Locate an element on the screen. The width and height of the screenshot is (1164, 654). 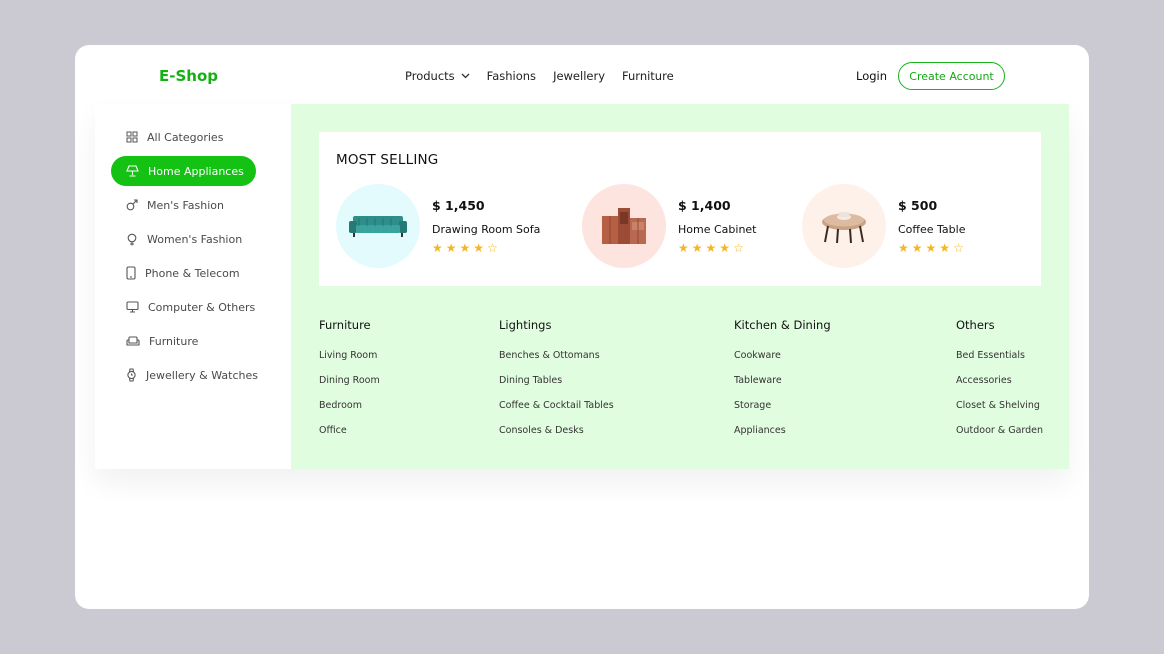
product-info: $ 1,450 Drawing Room Sofa ★ ★ ★ ★ ☆ is located at coordinates (486, 226).